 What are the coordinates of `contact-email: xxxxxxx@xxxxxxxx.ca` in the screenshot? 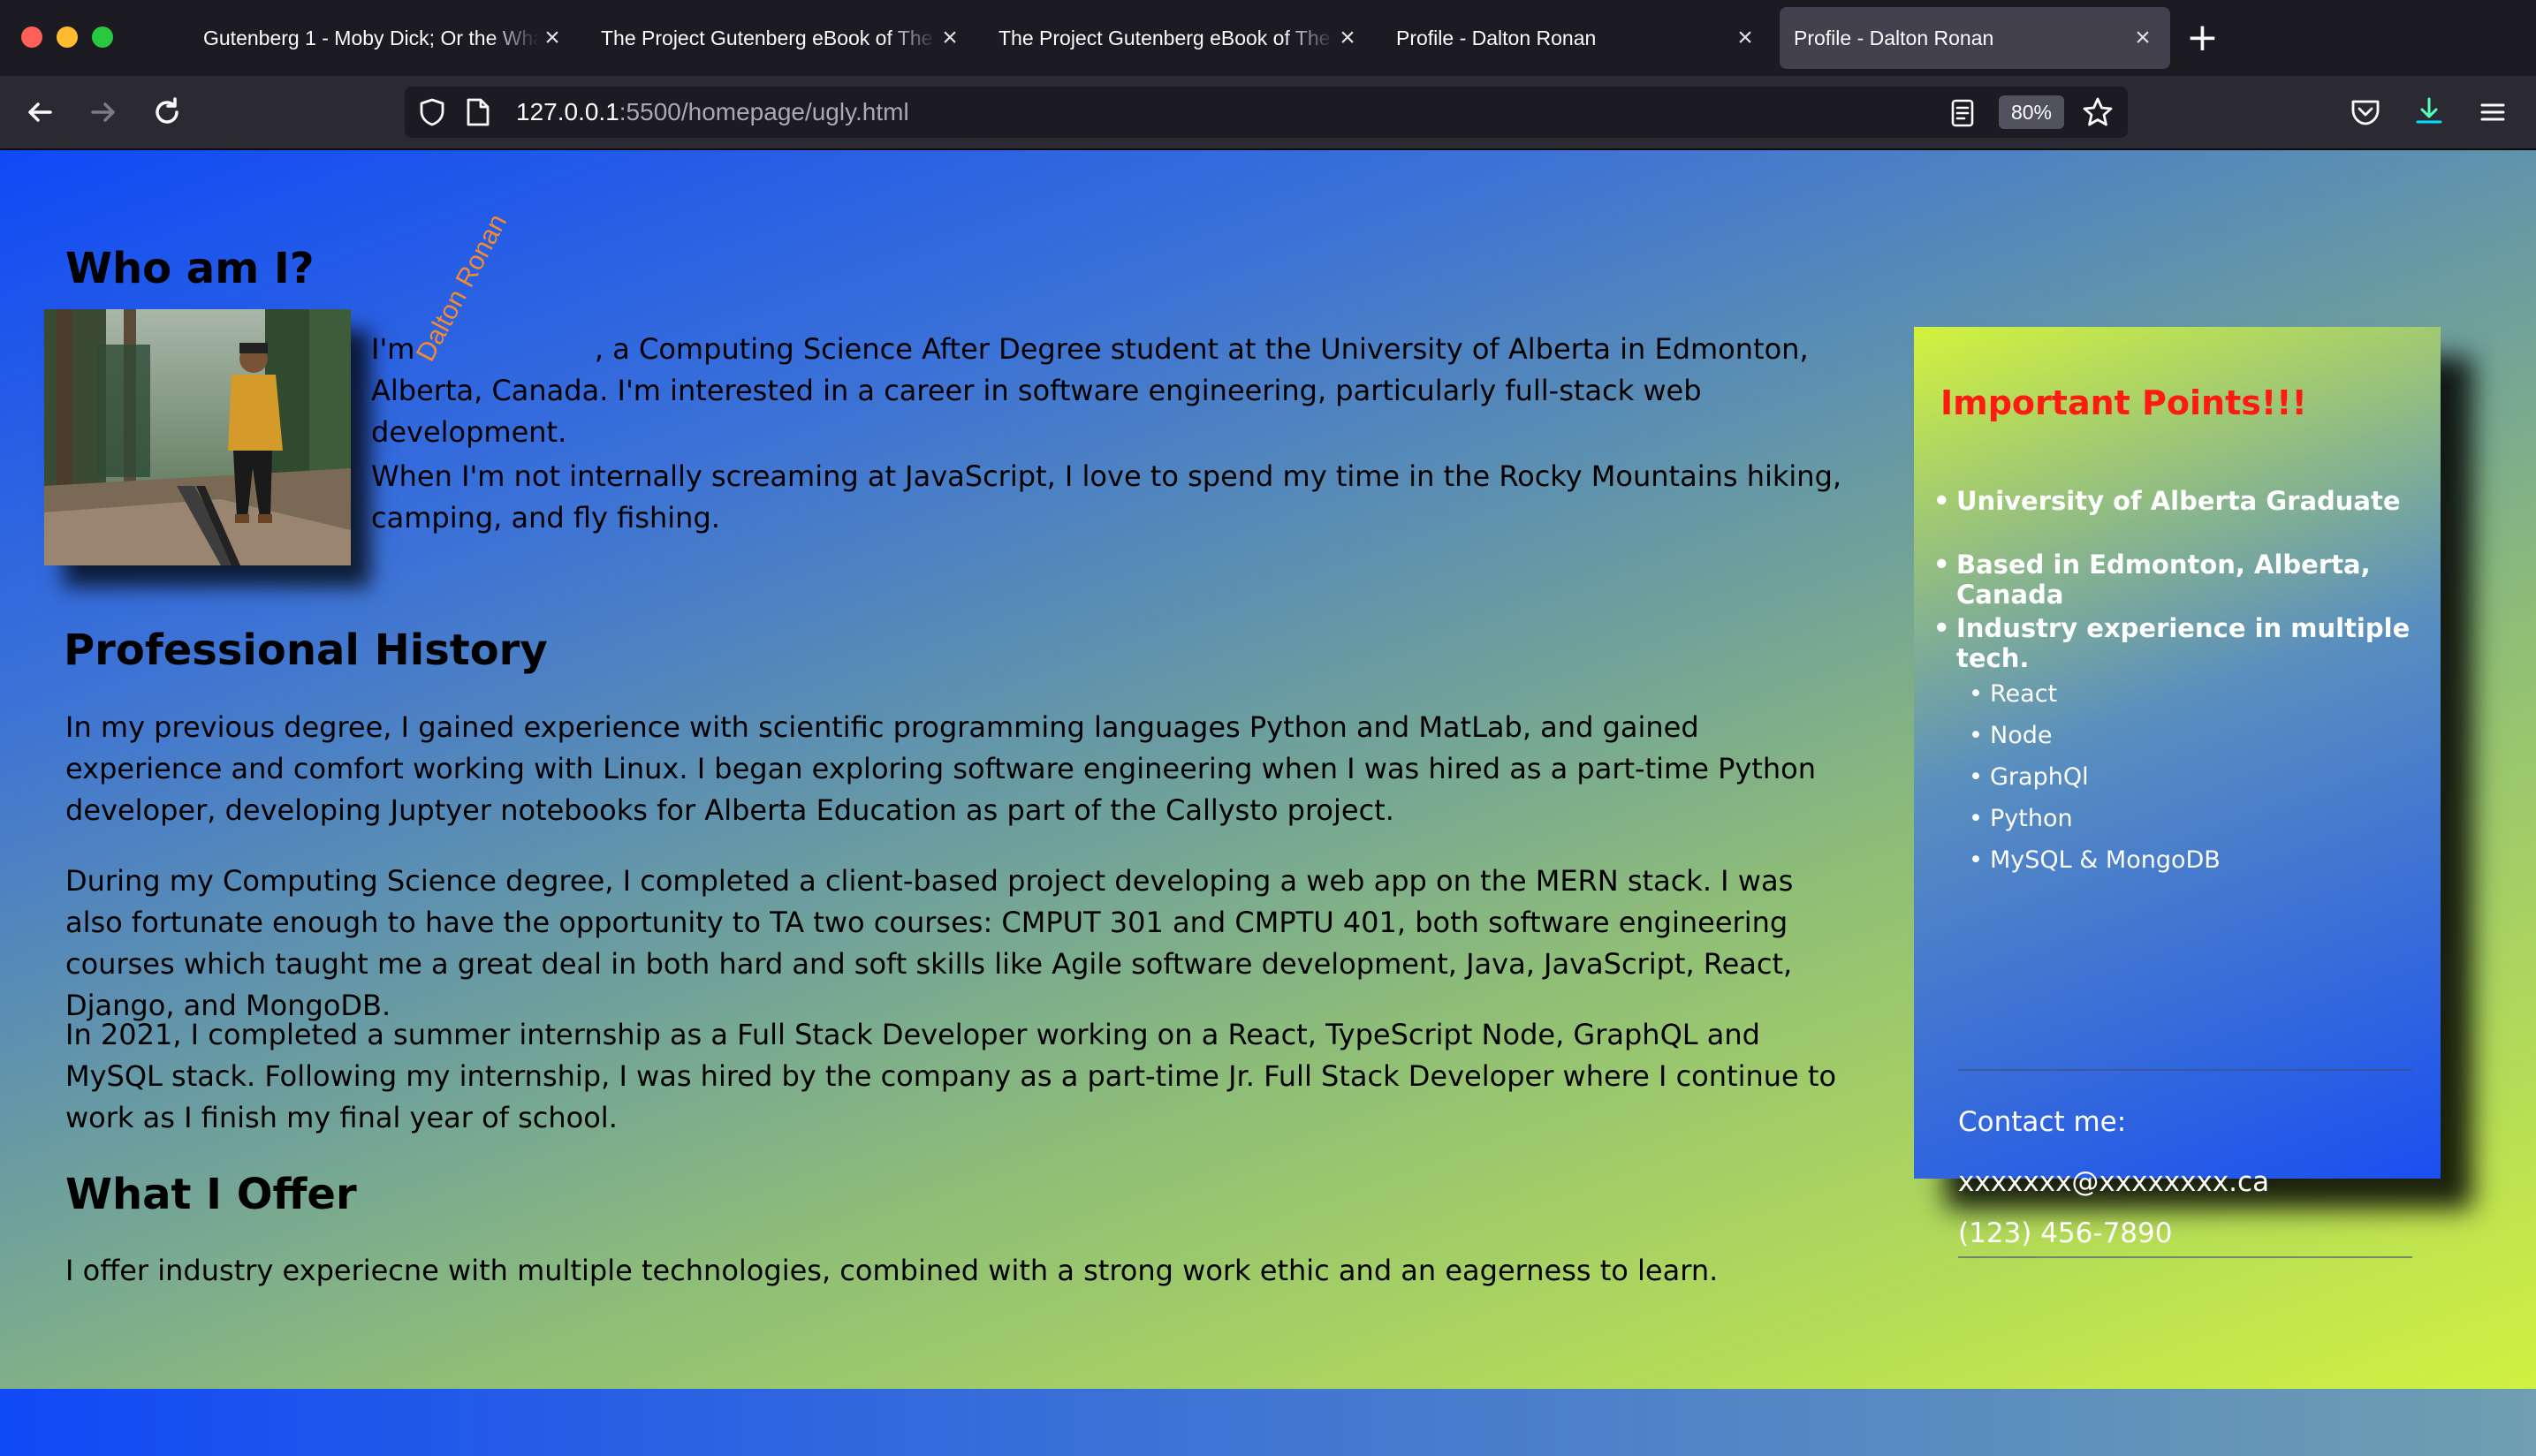 It's located at (2113, 1182).